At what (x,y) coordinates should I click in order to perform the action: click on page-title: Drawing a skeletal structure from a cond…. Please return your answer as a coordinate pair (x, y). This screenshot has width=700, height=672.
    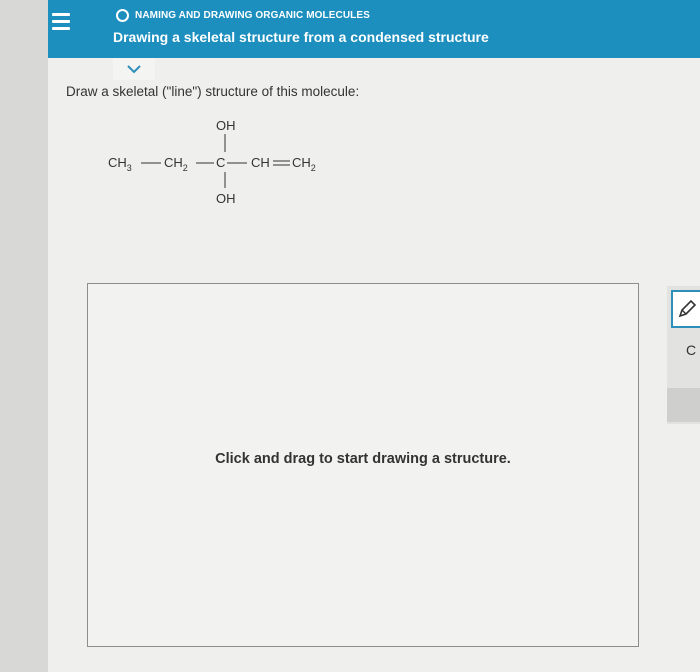
    Looking at the image, I should click on (301, 37).